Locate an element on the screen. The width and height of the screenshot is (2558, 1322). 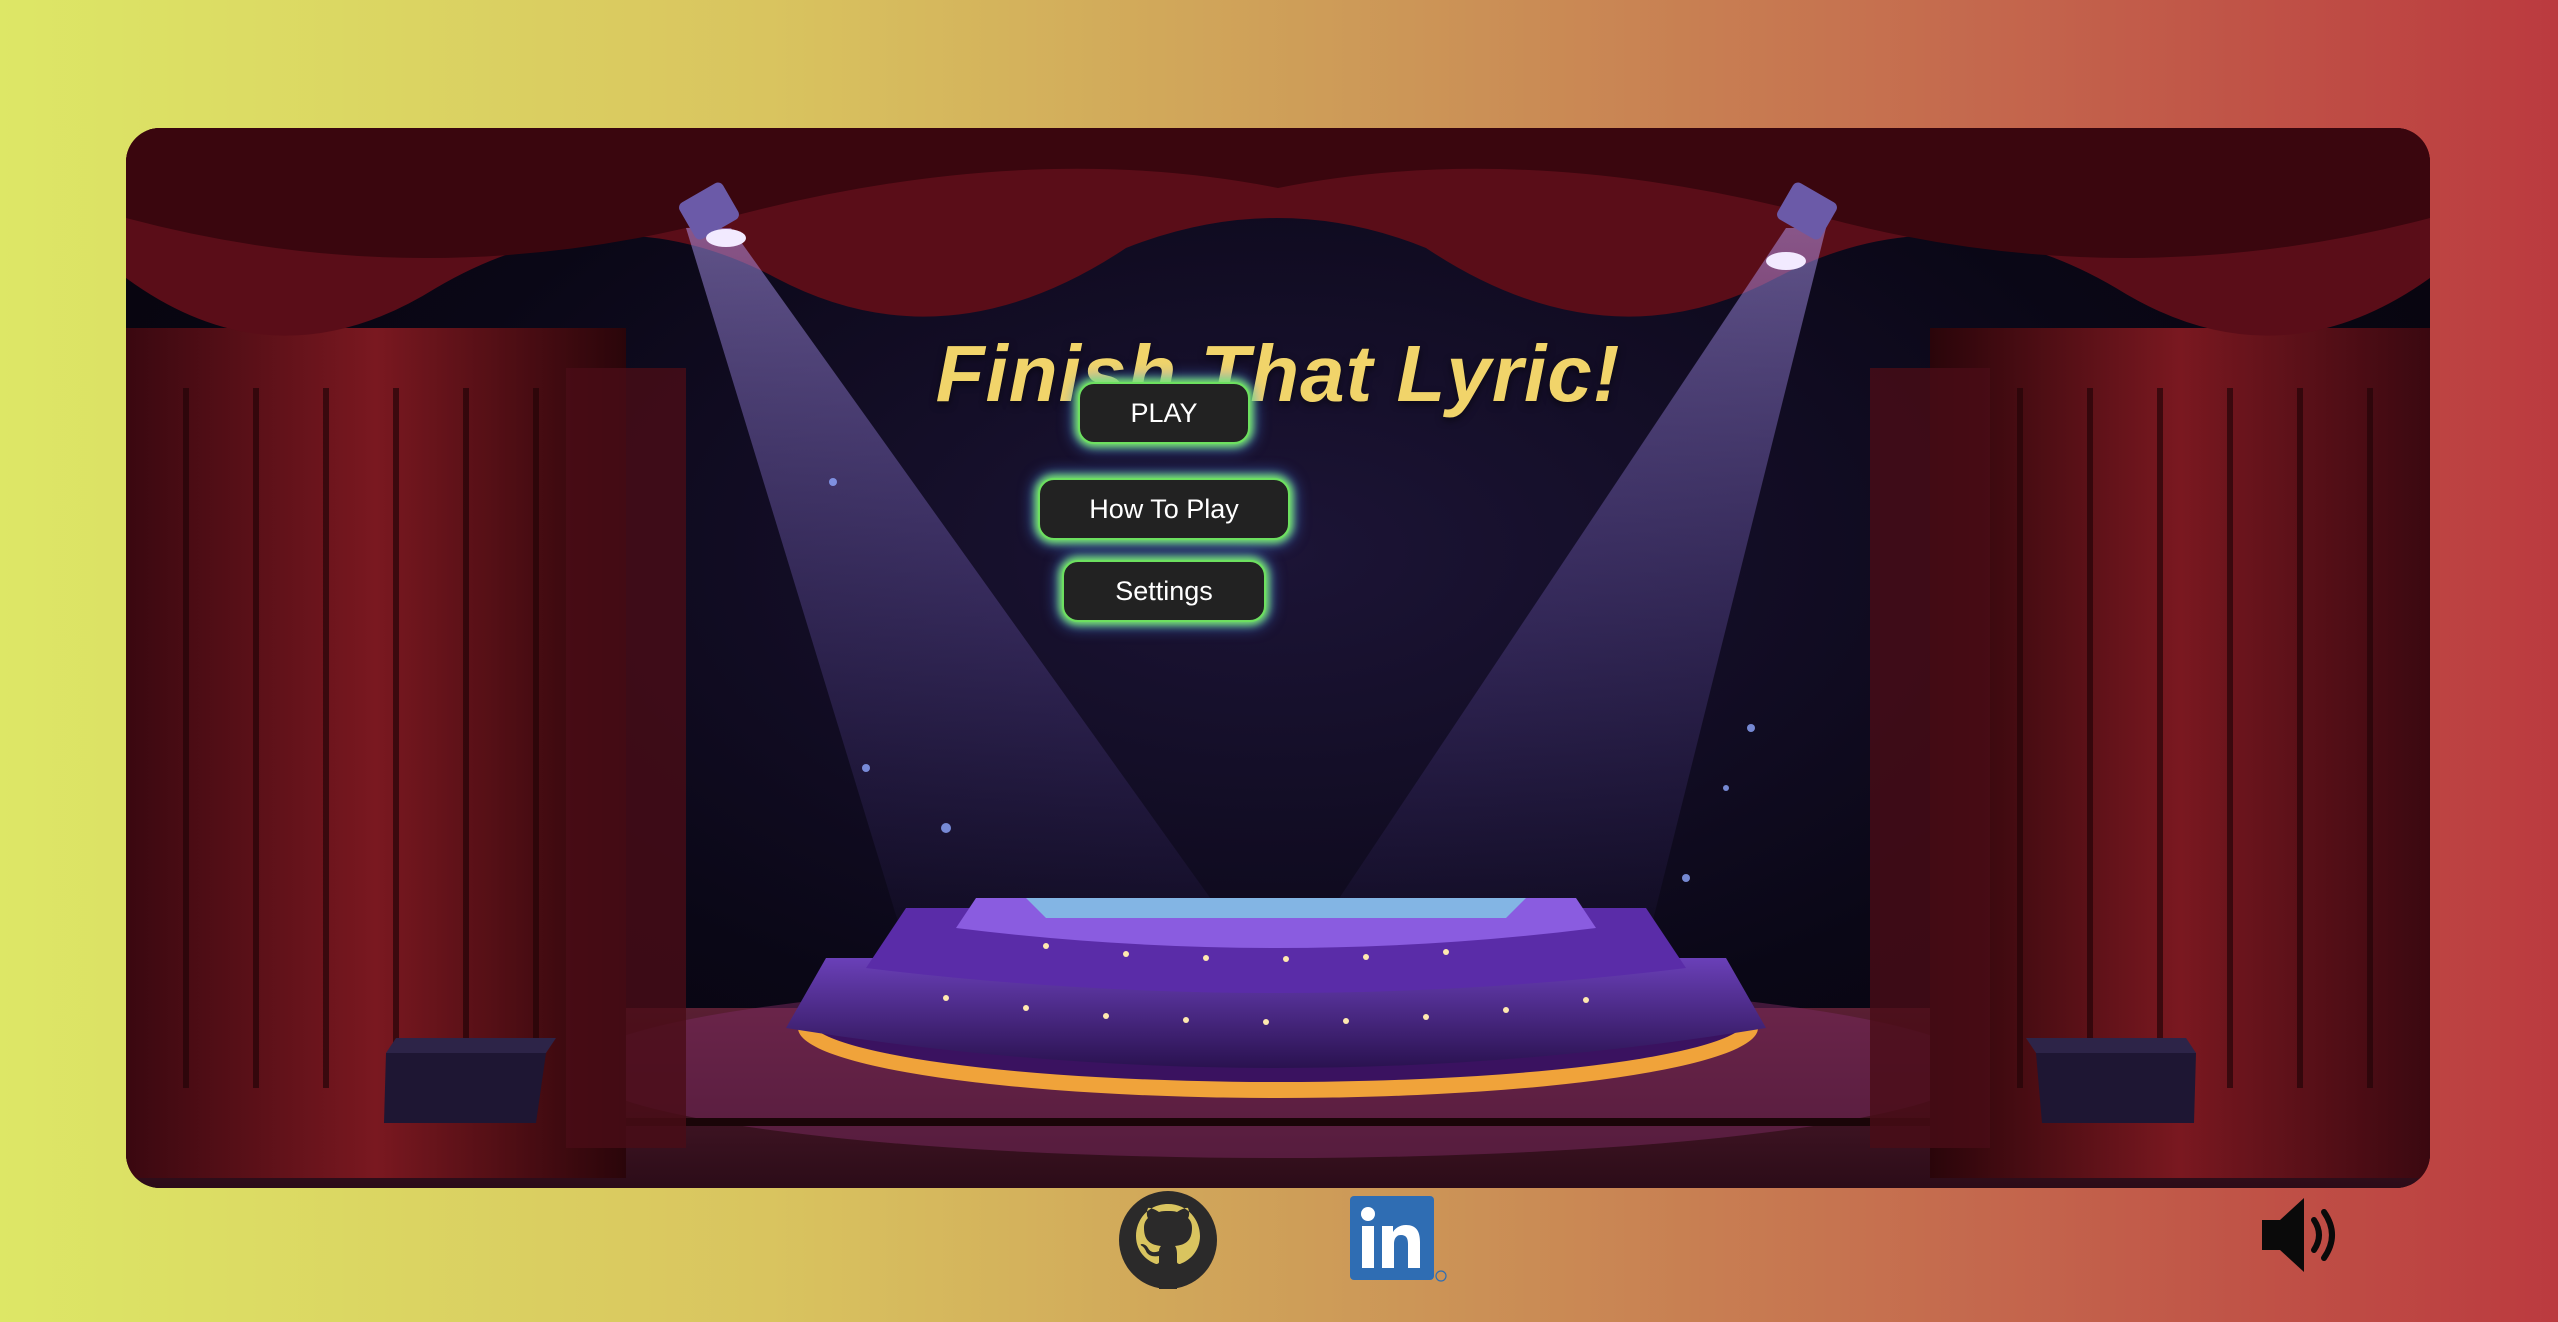
settings-button: Settings is located at coordinates (1164, 591).